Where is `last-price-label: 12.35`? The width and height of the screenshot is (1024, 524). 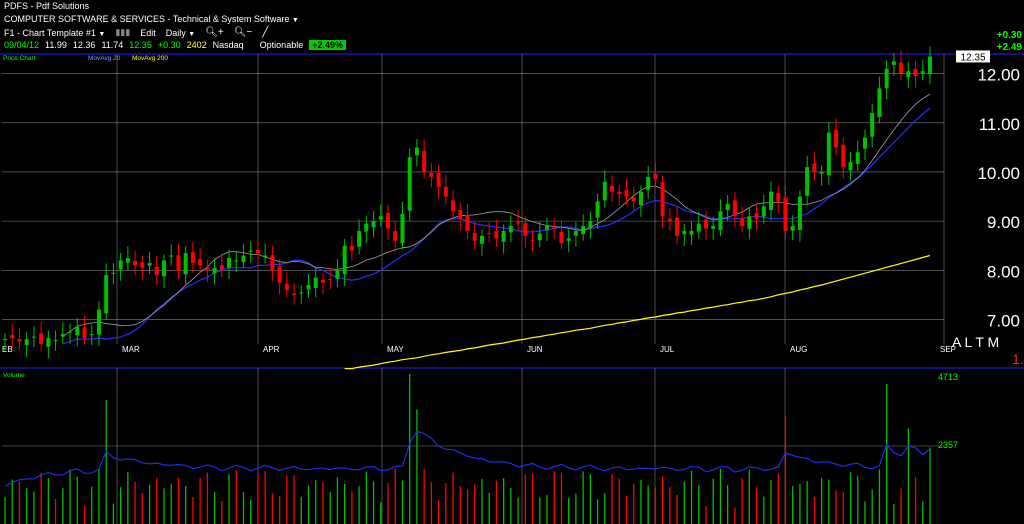
last-price-label: 12.35 is located at coordinates (972, 57).